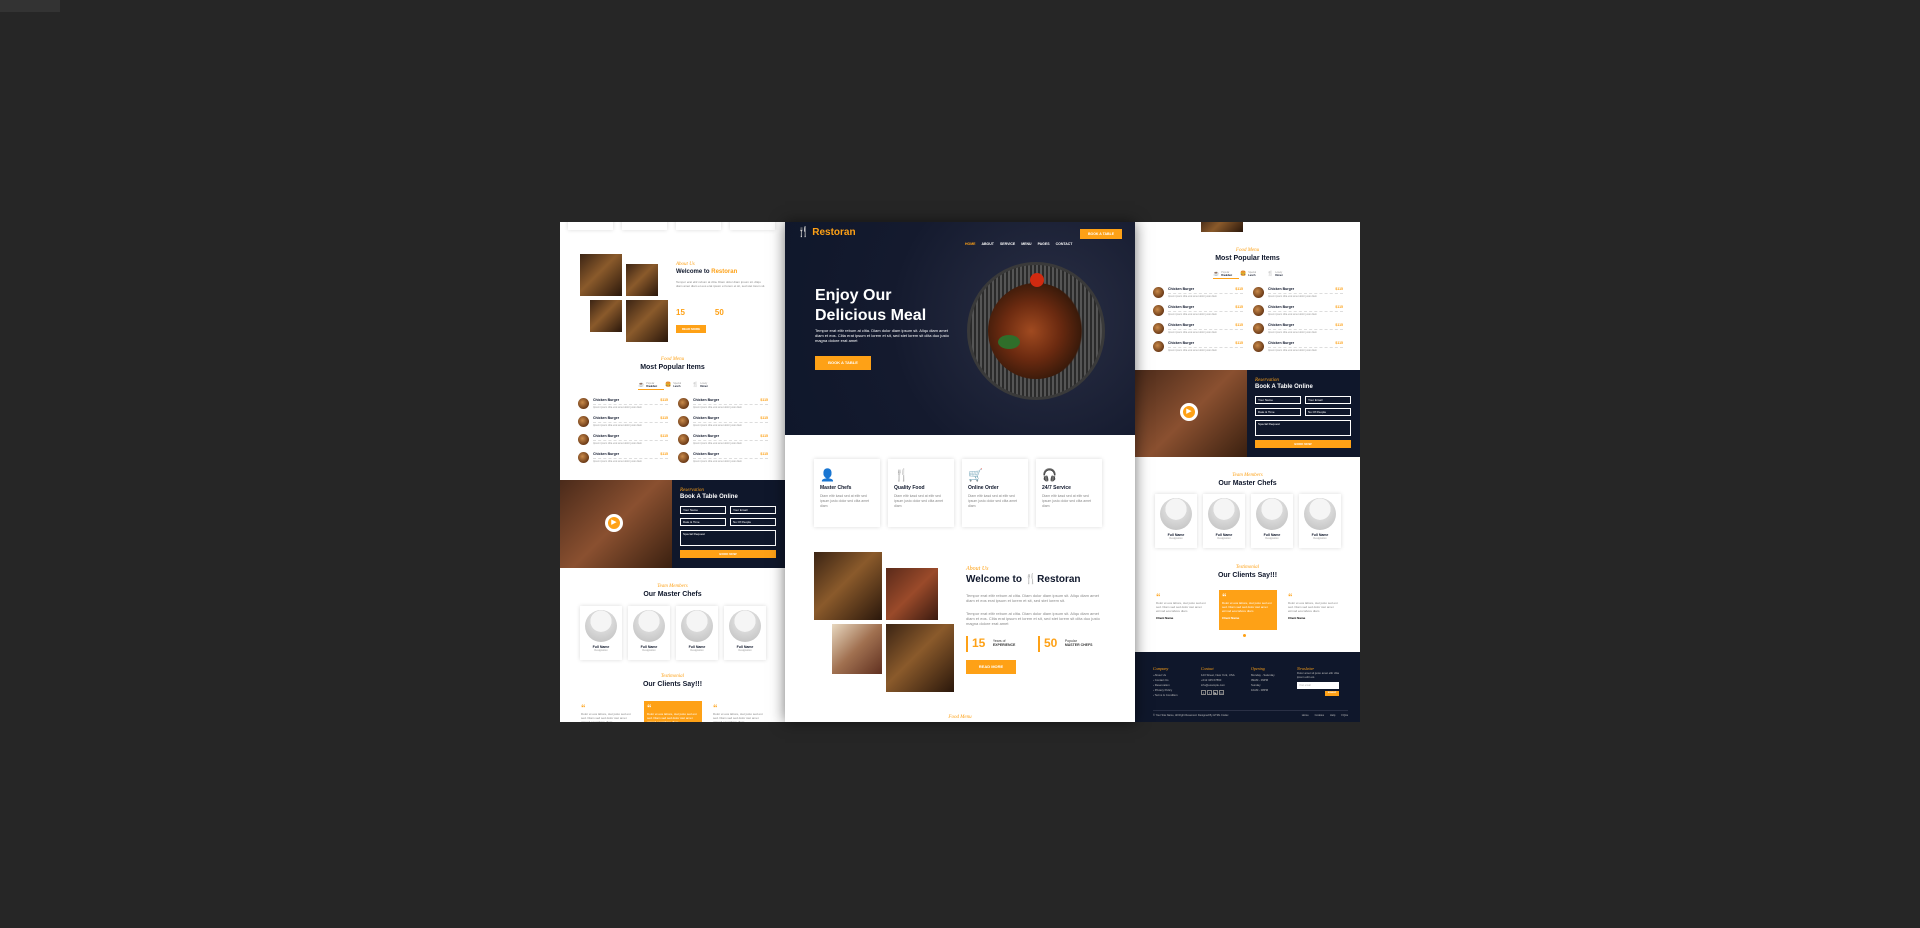 This screenshot has height=928, width=1920. What do you see at coordinates (1271, 690) in the screenshot?
I see `footer-opening-line: 10AM - 08PM` at bounding box center [1271, 690].